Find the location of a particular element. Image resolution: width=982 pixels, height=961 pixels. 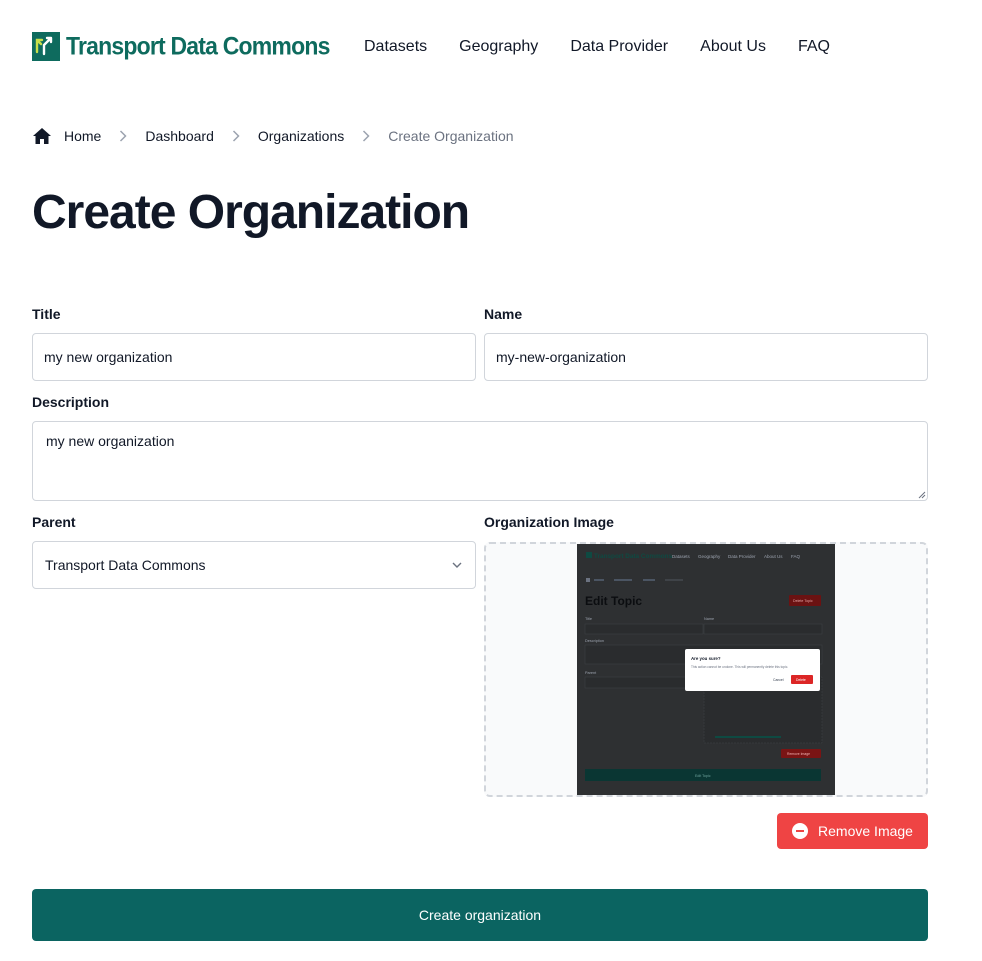

minus-circle-icon is located at coordinates (800, 831).